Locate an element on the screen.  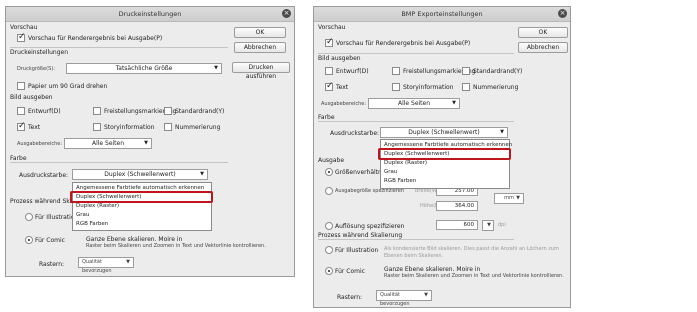
resolution-input: 600 is located at coordinates (457, 225).